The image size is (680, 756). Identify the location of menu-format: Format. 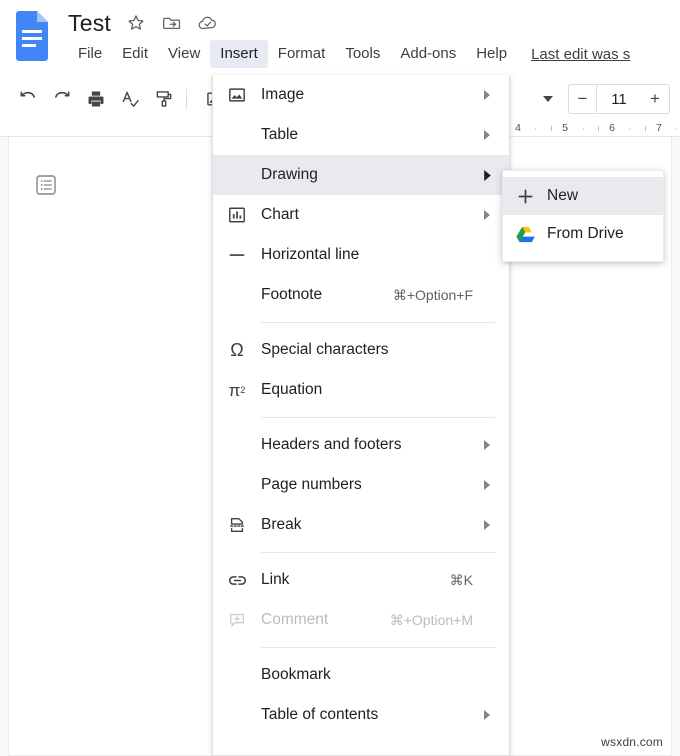
(302, 54).